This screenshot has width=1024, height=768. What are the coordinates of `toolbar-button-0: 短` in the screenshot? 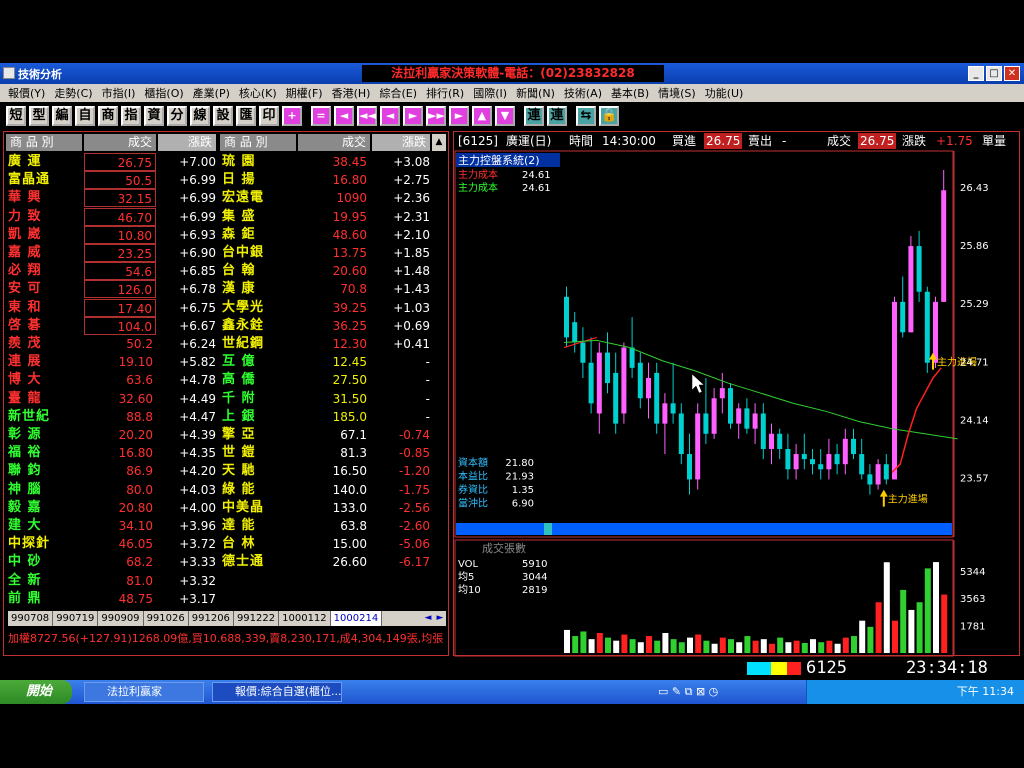 It's located at (16, 116).